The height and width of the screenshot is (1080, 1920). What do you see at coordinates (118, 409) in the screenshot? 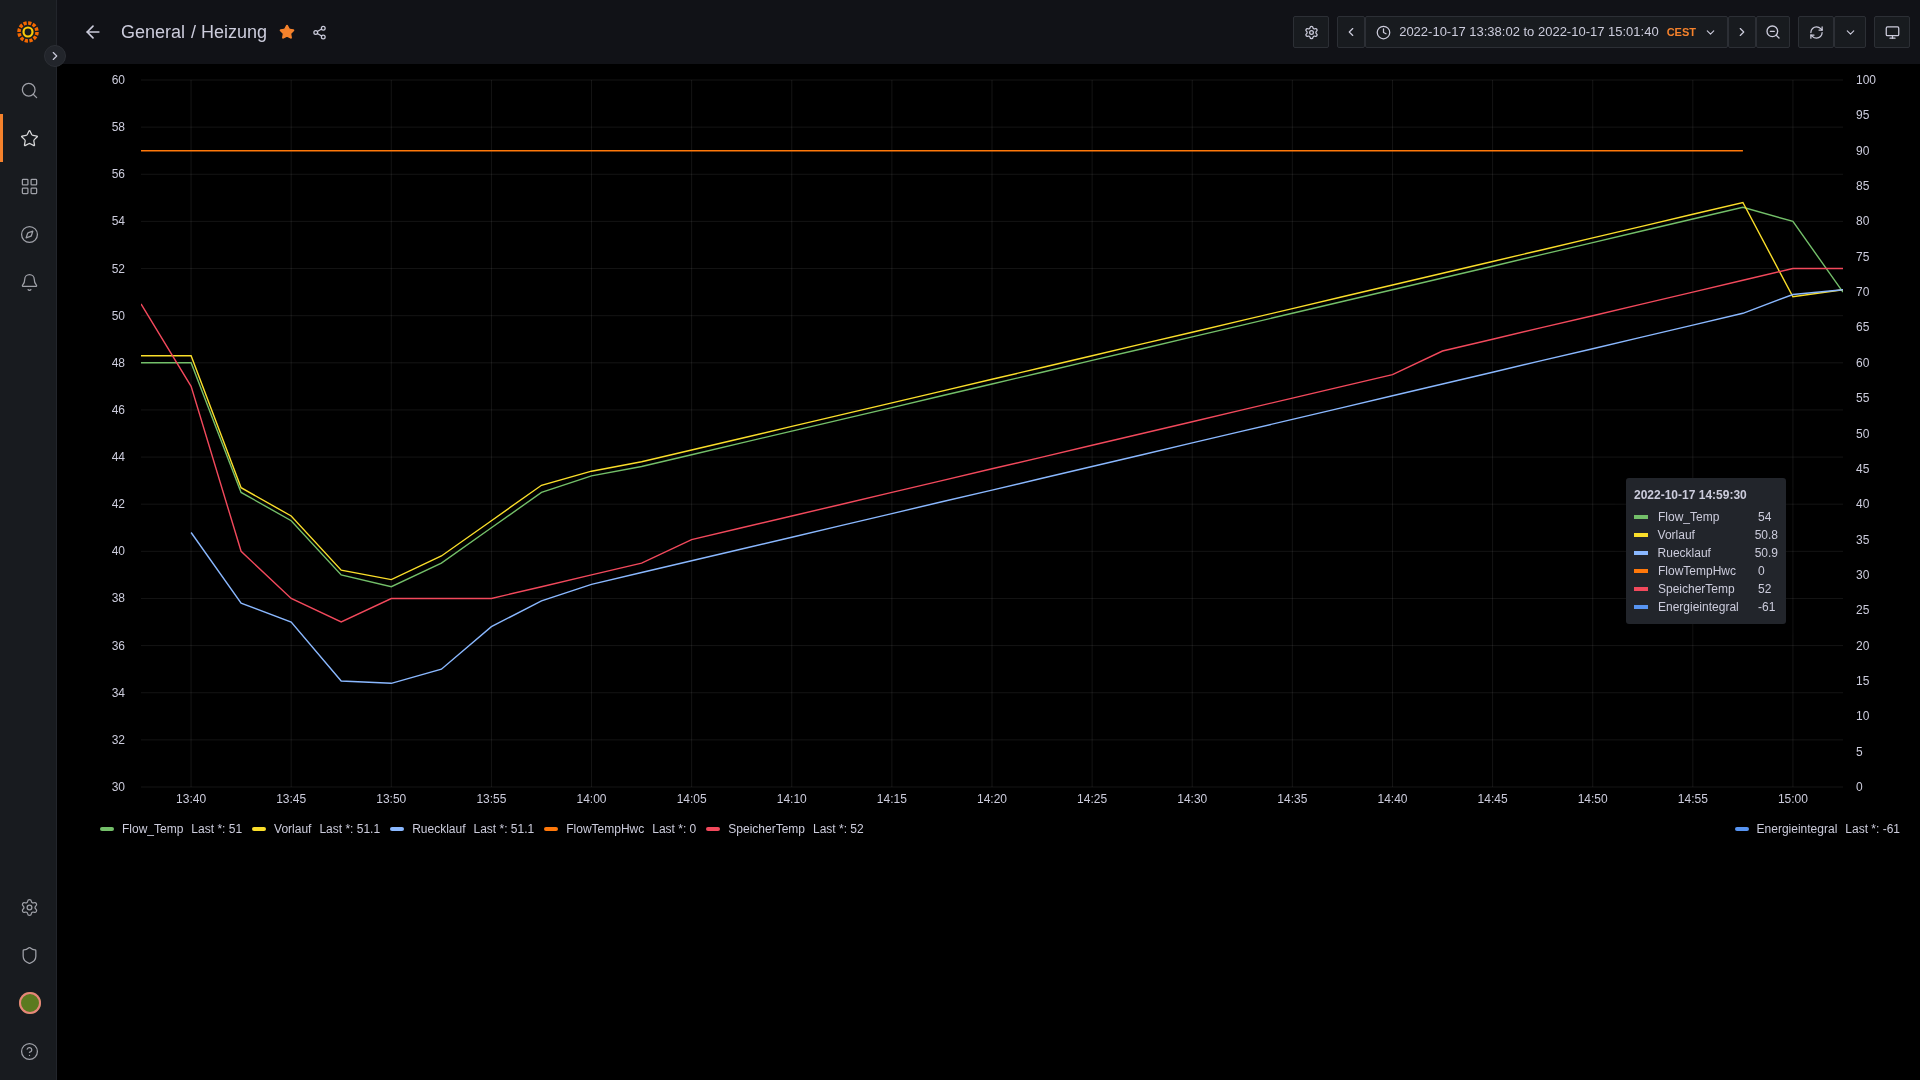
I see `axis-label: 46` at bounding box center [118, 409].